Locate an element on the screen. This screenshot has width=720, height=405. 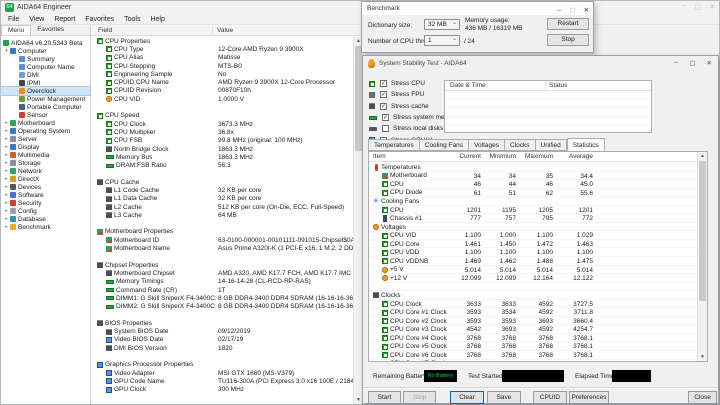
minimize-icon: ─ is located at coordinates (676, 63).